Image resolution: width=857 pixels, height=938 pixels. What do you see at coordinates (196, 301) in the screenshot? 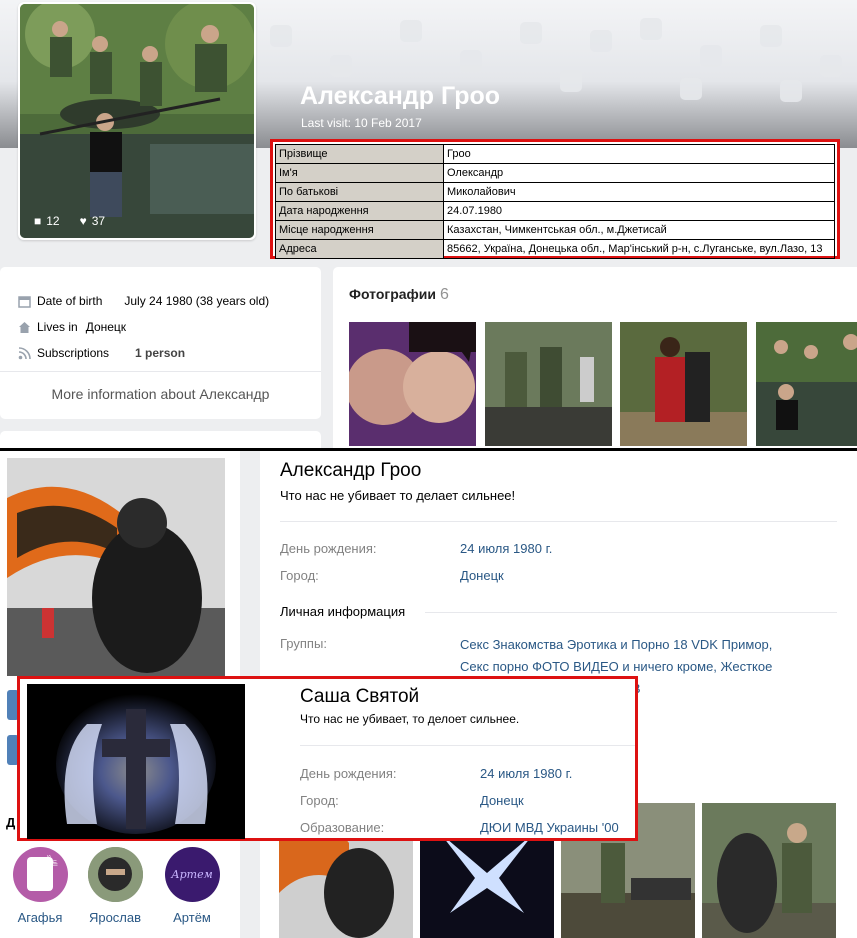
I see `birth-value: July 24 1980 (38 years old)` at bounding box center [196, 301].